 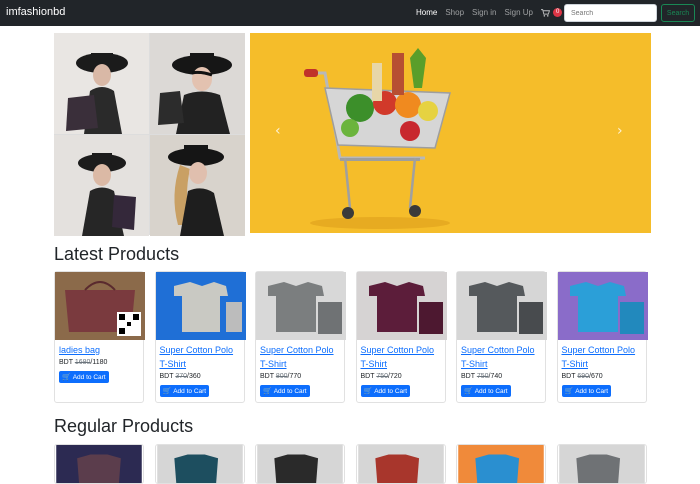 What do you see at coordinates (582, 376) in the screenshot?
I see `product-price: BDT 690/670` at bounding box center [582, 376].